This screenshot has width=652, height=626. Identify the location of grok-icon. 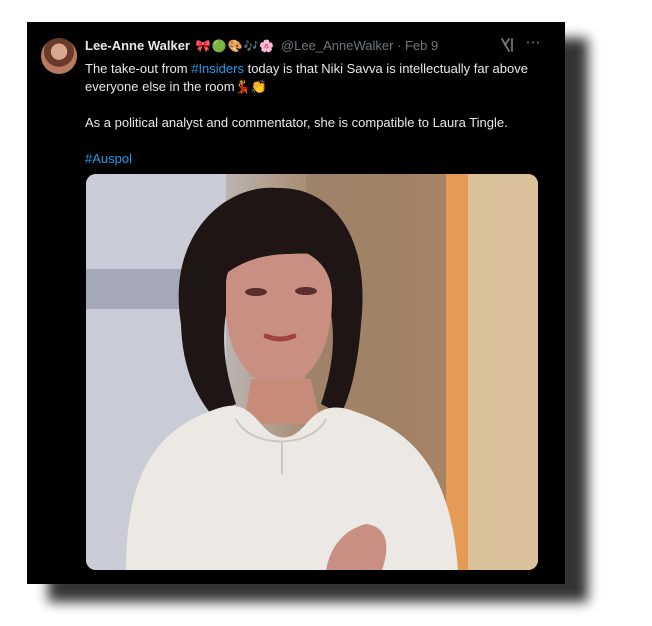
(507, 45).